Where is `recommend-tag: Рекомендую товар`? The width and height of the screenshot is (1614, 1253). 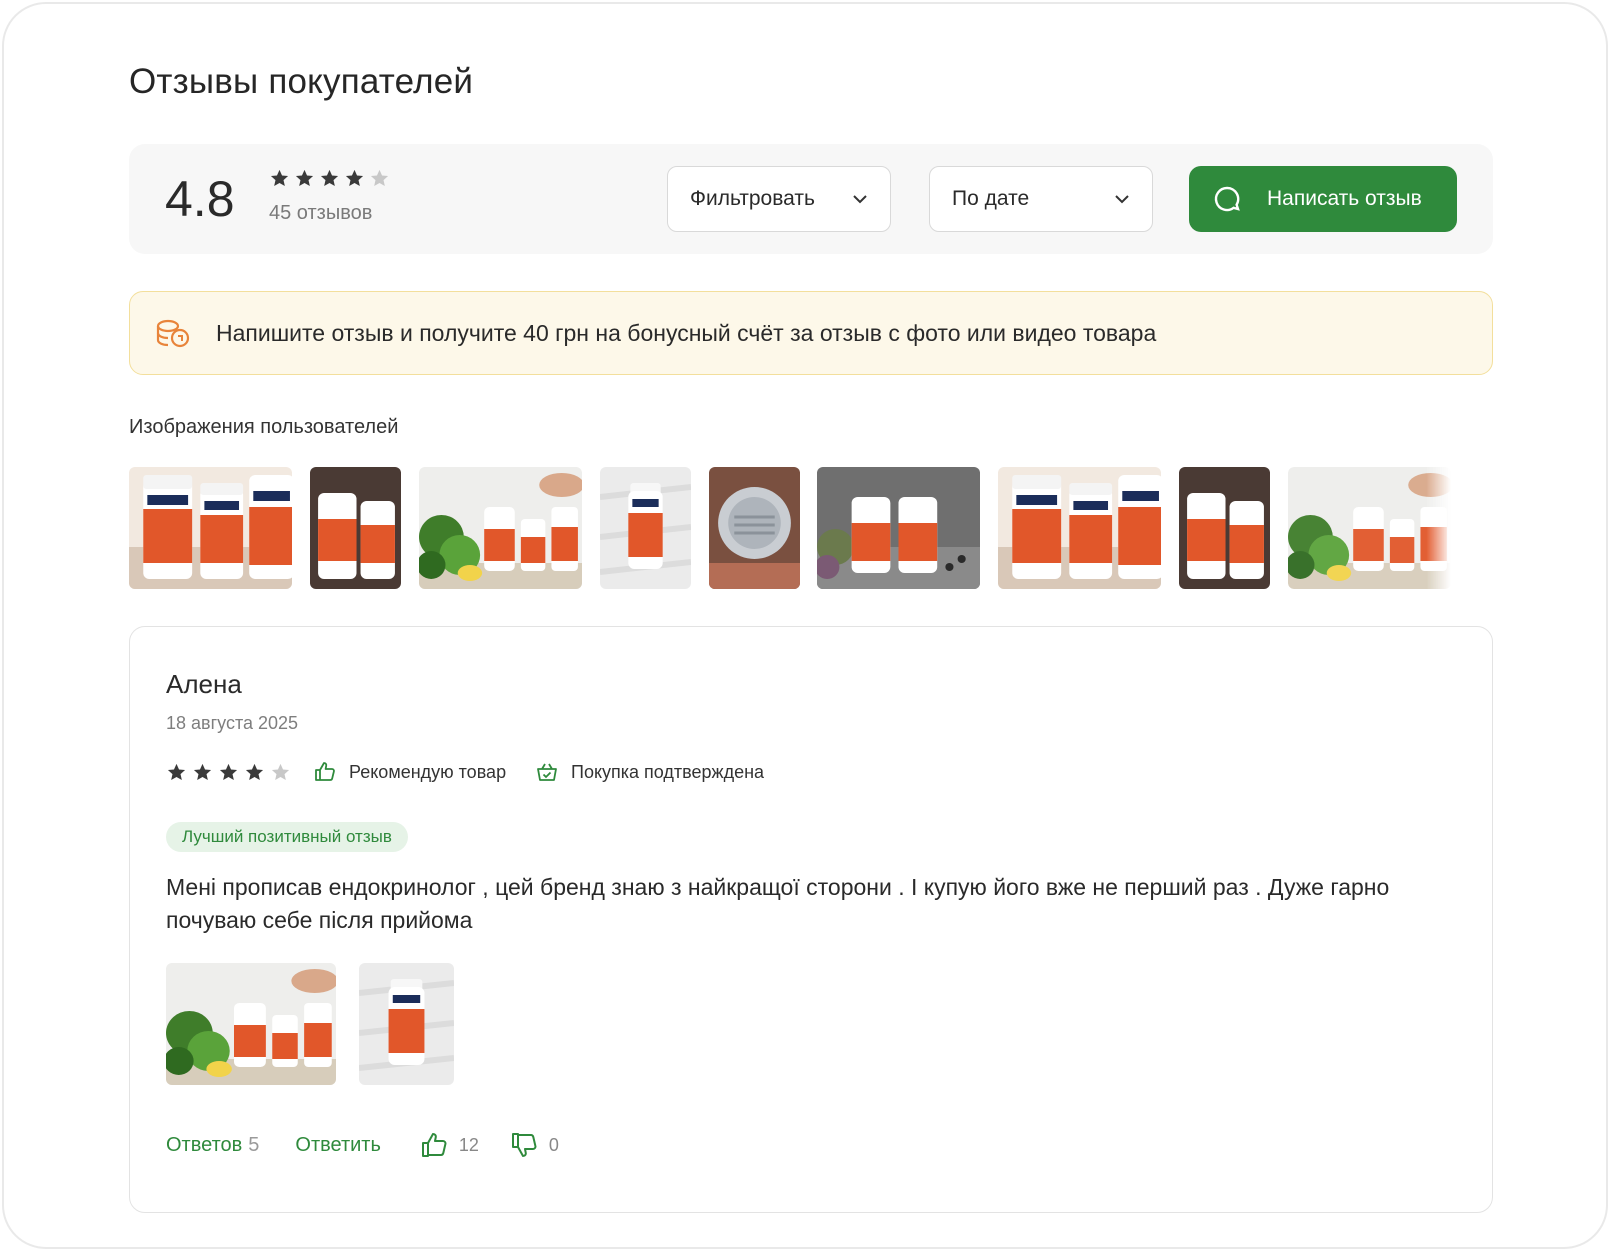 recommend-tag: Рекомендую товар is located at coordinates (409, 772).